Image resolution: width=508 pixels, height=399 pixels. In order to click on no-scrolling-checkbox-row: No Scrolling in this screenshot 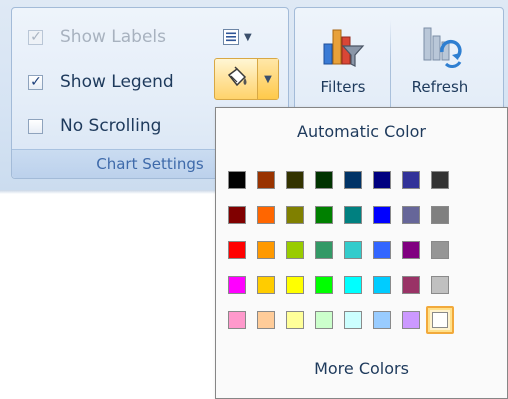, I will do `click(94, 126)`.